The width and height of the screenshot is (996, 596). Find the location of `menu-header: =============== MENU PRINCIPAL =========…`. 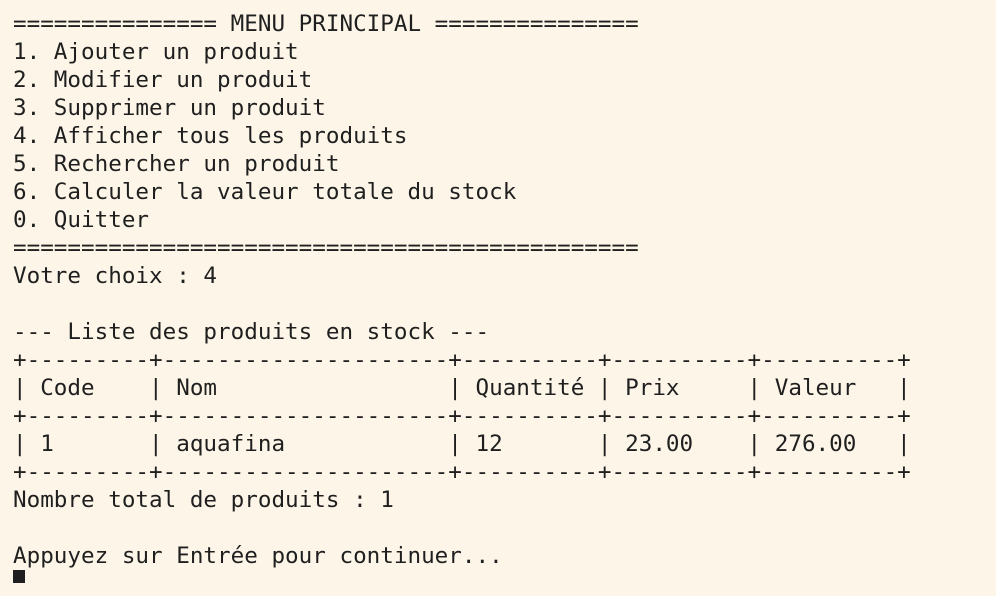

menu-header: =============== MENU PRINCIPAL =========… is located at coordinates (326, 24).